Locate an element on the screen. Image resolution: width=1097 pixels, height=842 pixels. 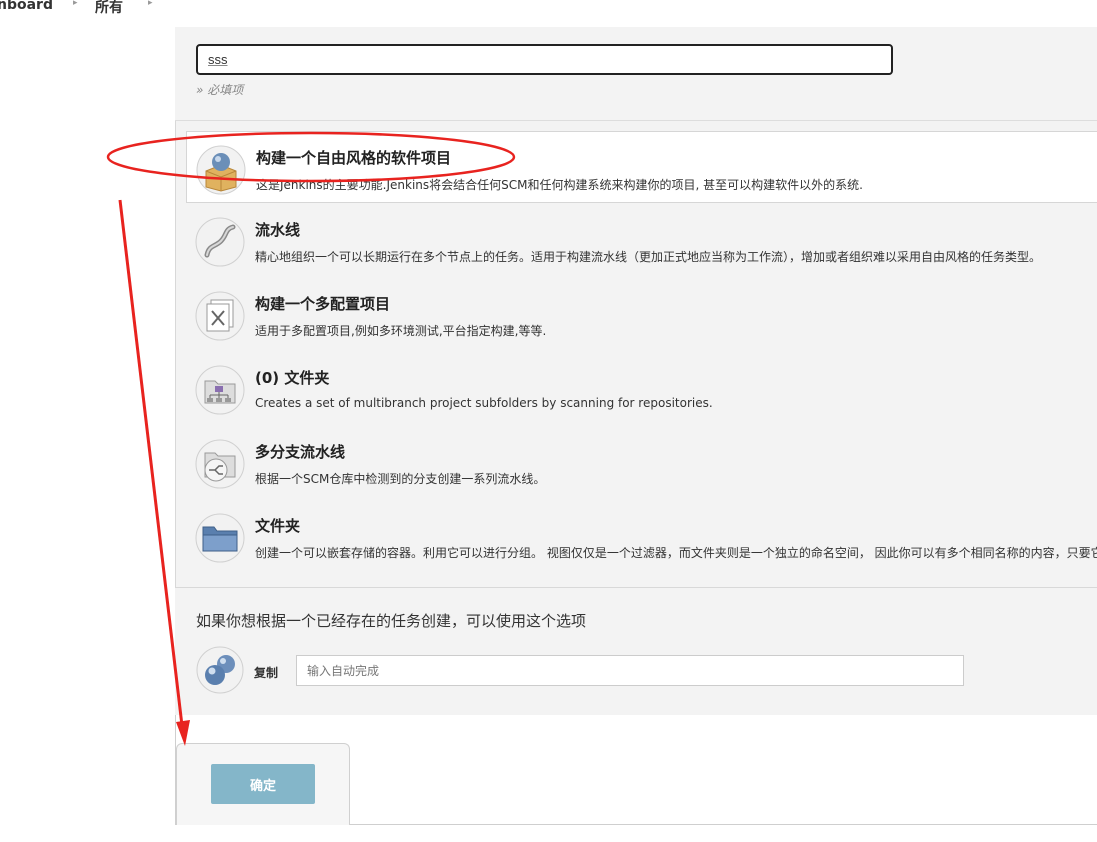
ok-button: 确定 is located at coordinates (263, 784).